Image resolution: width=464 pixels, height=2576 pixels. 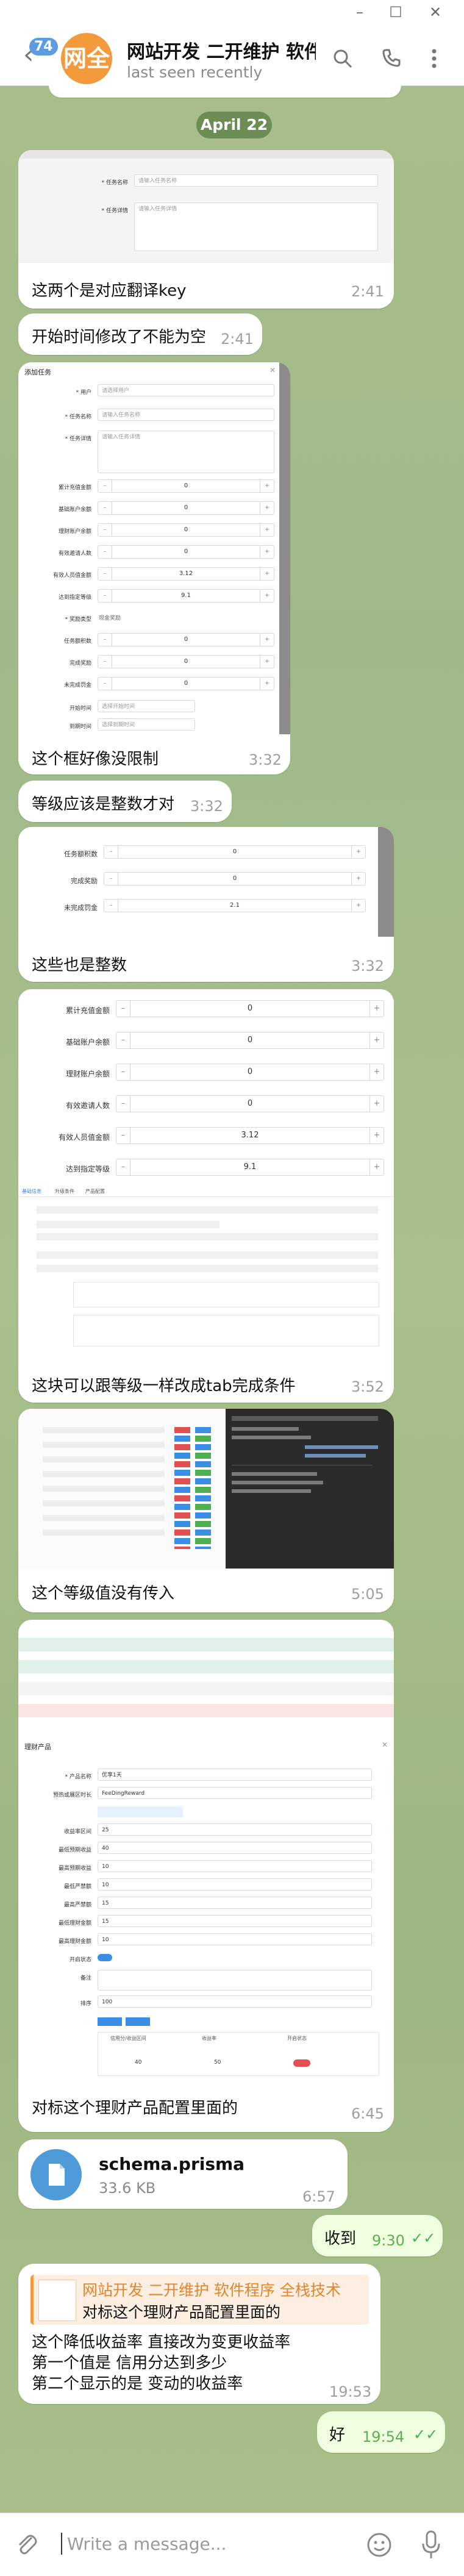 I want to click on form-input: 请选择用户, so click(x=186, y=390).